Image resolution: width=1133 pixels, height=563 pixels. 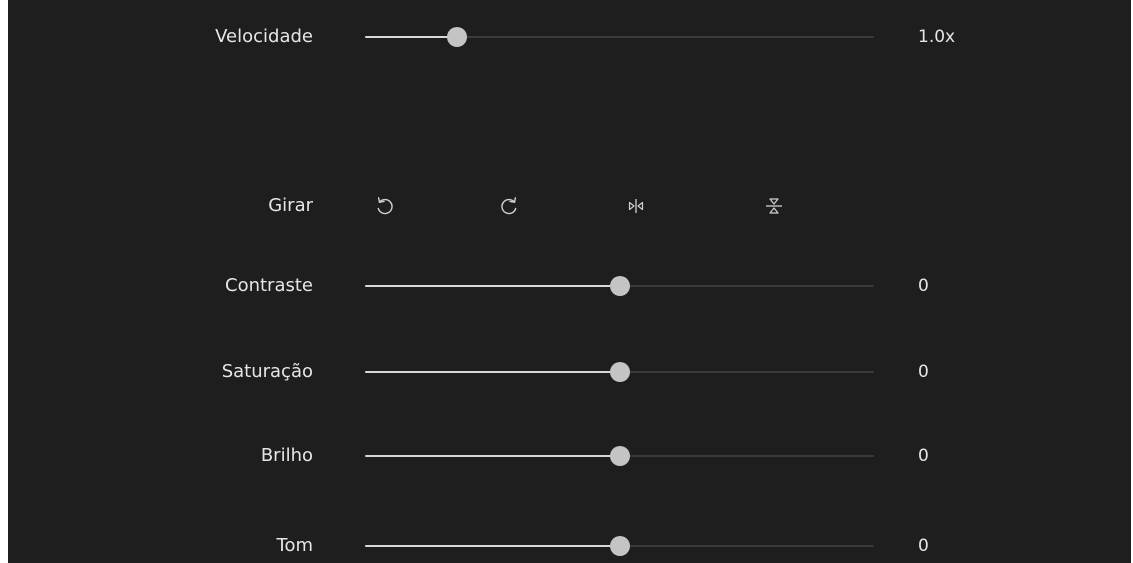 What do you see at coordinates (492, 546) in the screenshot?
I see `hue-slider-fill` at bounding box center [492, 546].